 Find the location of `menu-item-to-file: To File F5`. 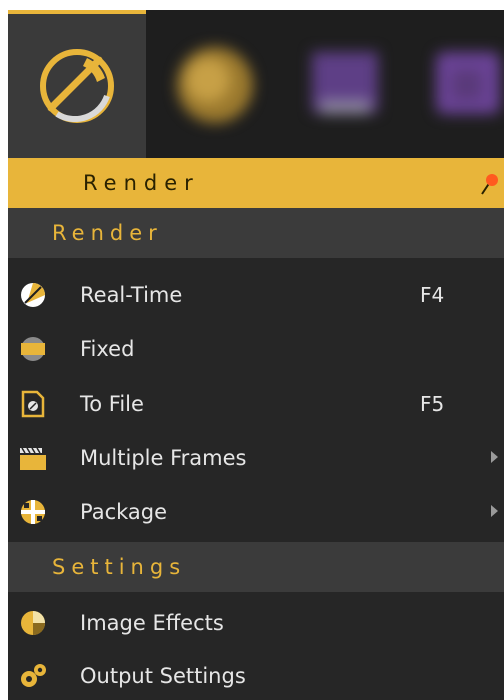

menu-item-to-file: To File F5 is located at coordinates (256, 404).